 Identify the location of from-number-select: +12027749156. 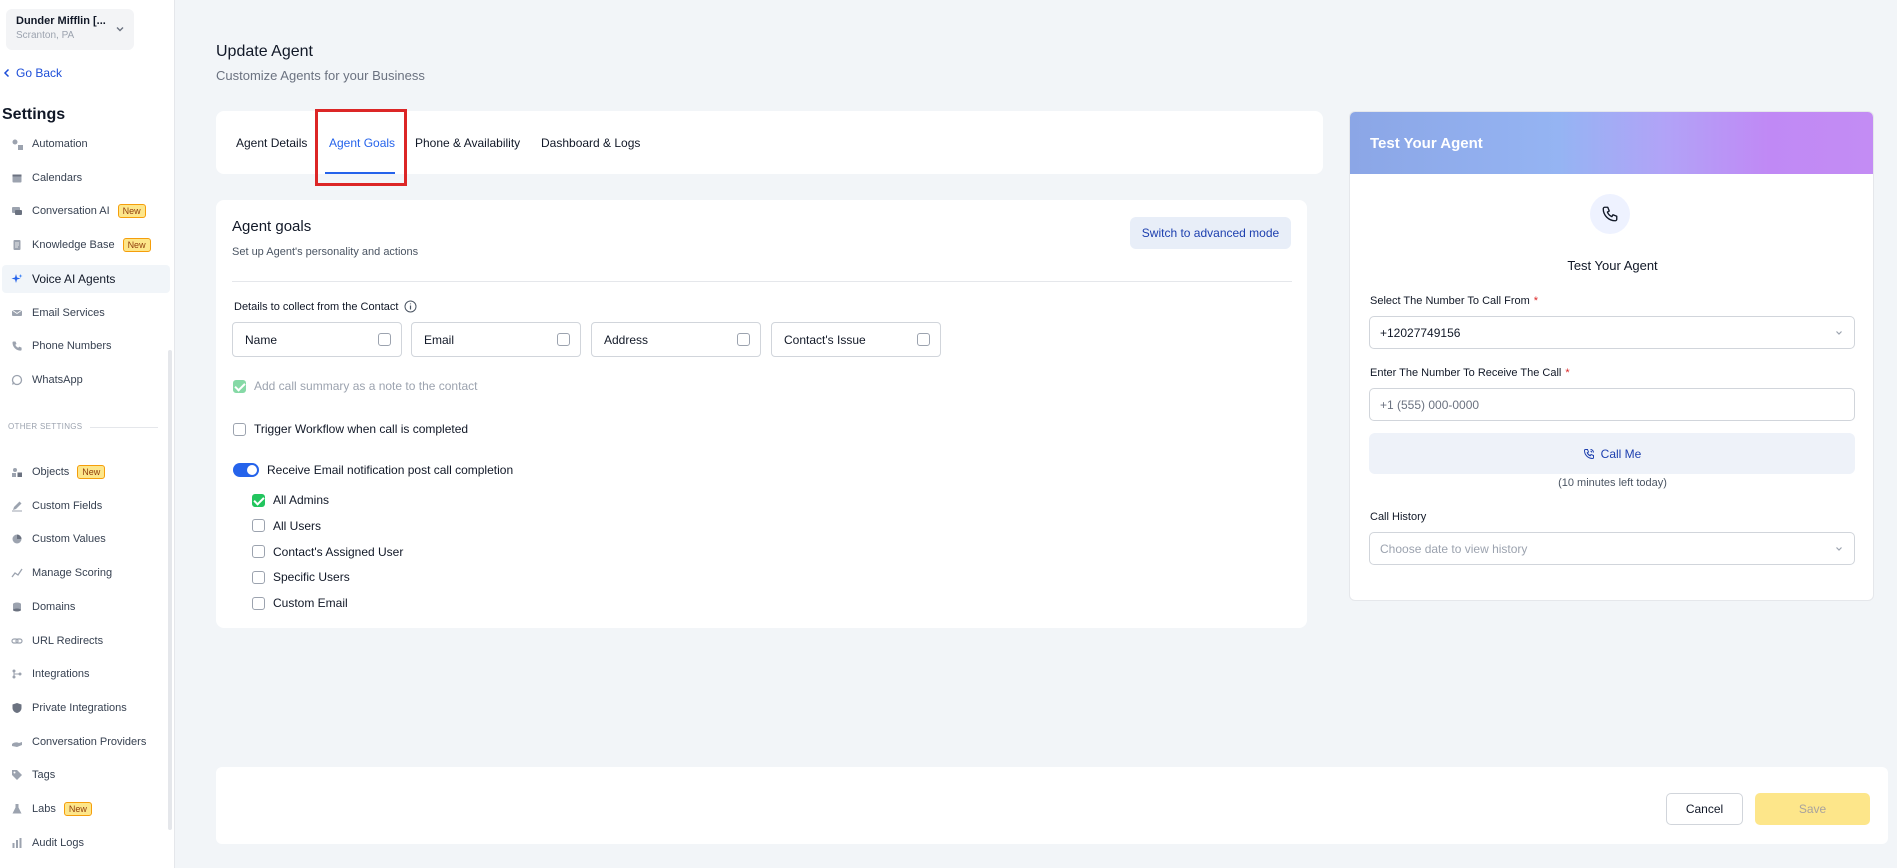
(1612, 332).